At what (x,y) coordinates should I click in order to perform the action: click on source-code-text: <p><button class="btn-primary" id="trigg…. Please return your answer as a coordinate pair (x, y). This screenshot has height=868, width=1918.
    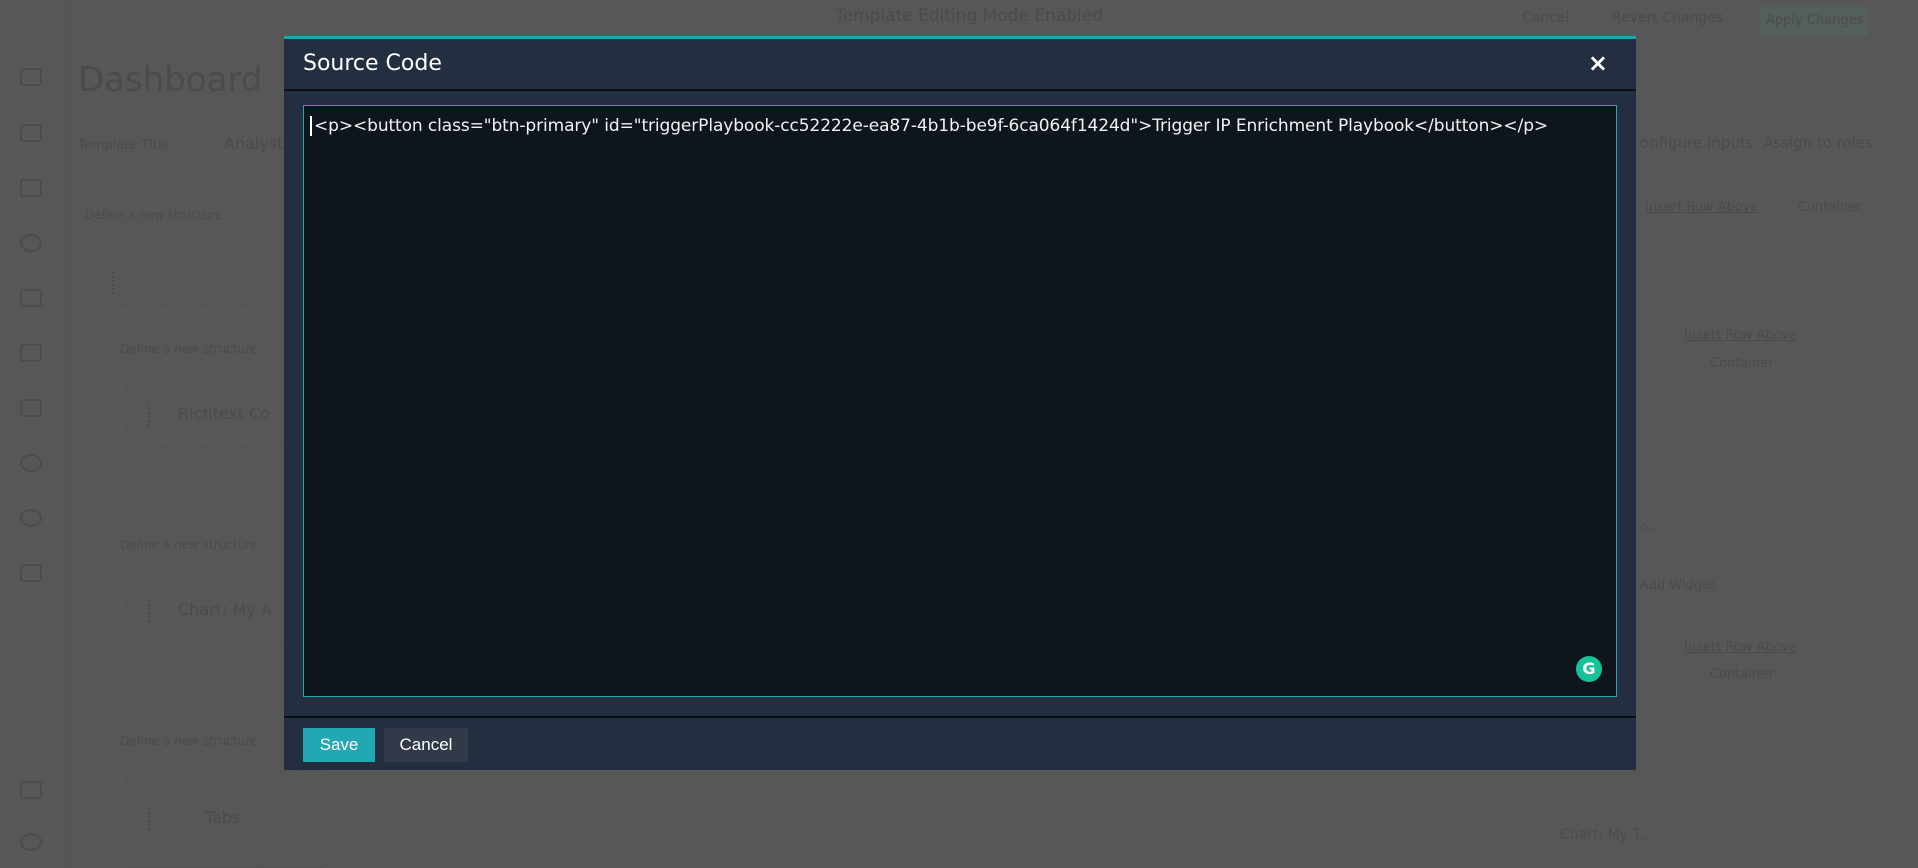
    Looking at the image, I should click on (929, 126).